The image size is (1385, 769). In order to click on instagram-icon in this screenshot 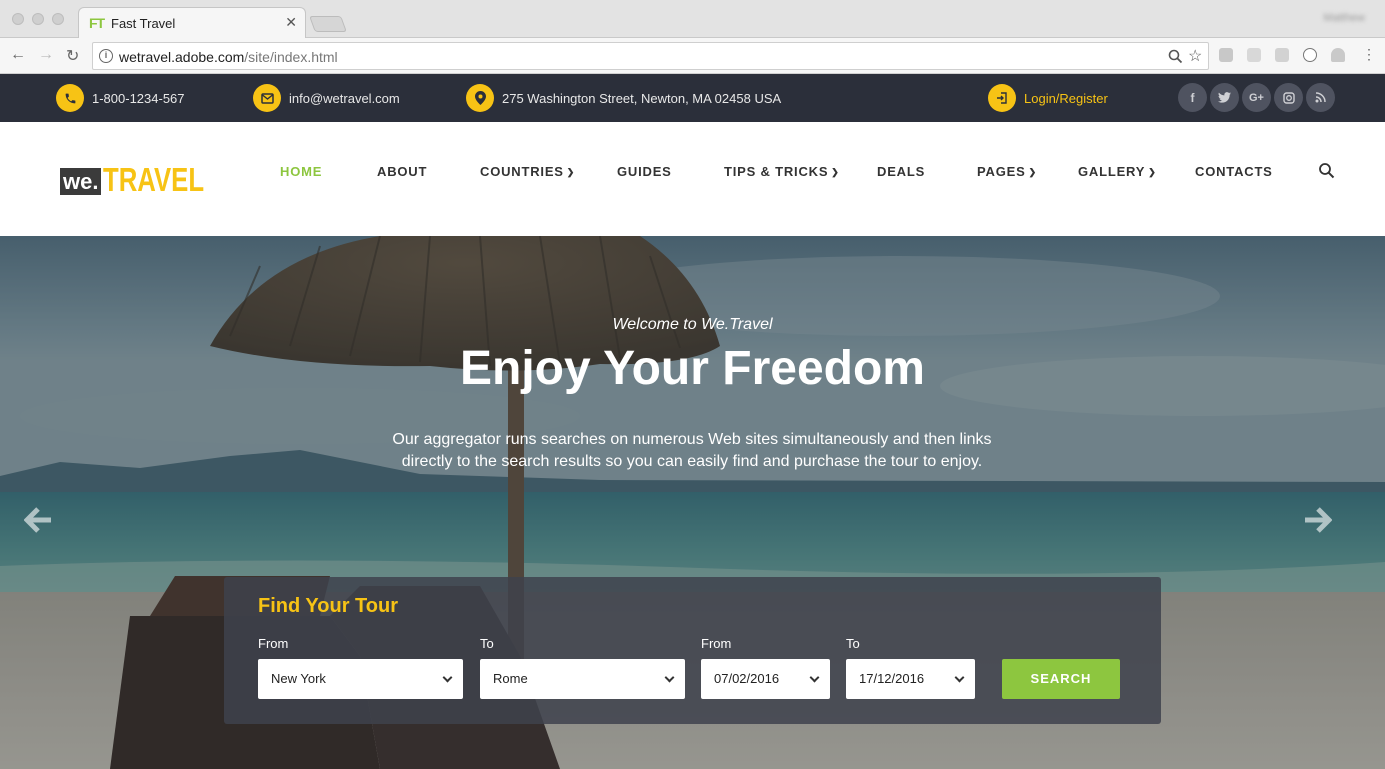, I will do `click(1288, 97)`.